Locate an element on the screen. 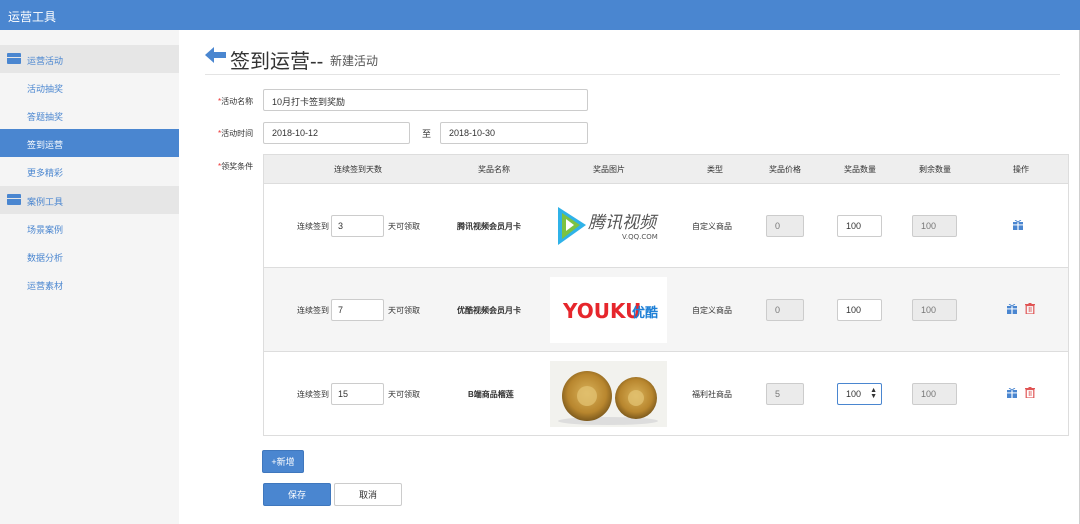  tencent-video-logo-icon: 腾讯视频 V.QQ.COM is located at coordinates (608, 226).